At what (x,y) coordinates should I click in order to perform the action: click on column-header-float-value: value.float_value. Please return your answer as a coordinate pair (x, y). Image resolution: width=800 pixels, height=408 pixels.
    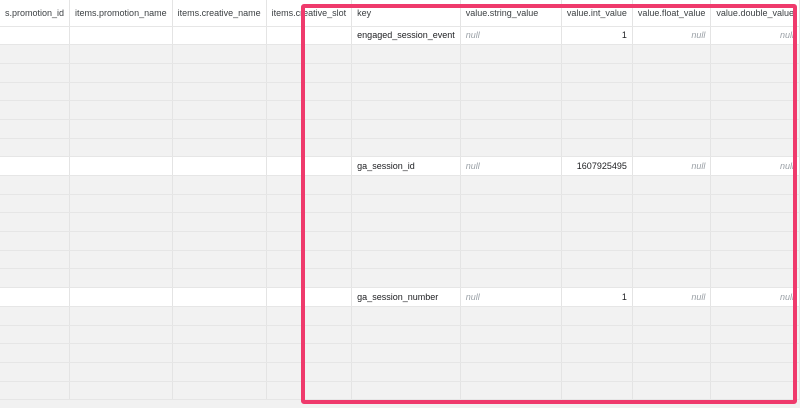
    Looking at the image, I should click on (672, 13).